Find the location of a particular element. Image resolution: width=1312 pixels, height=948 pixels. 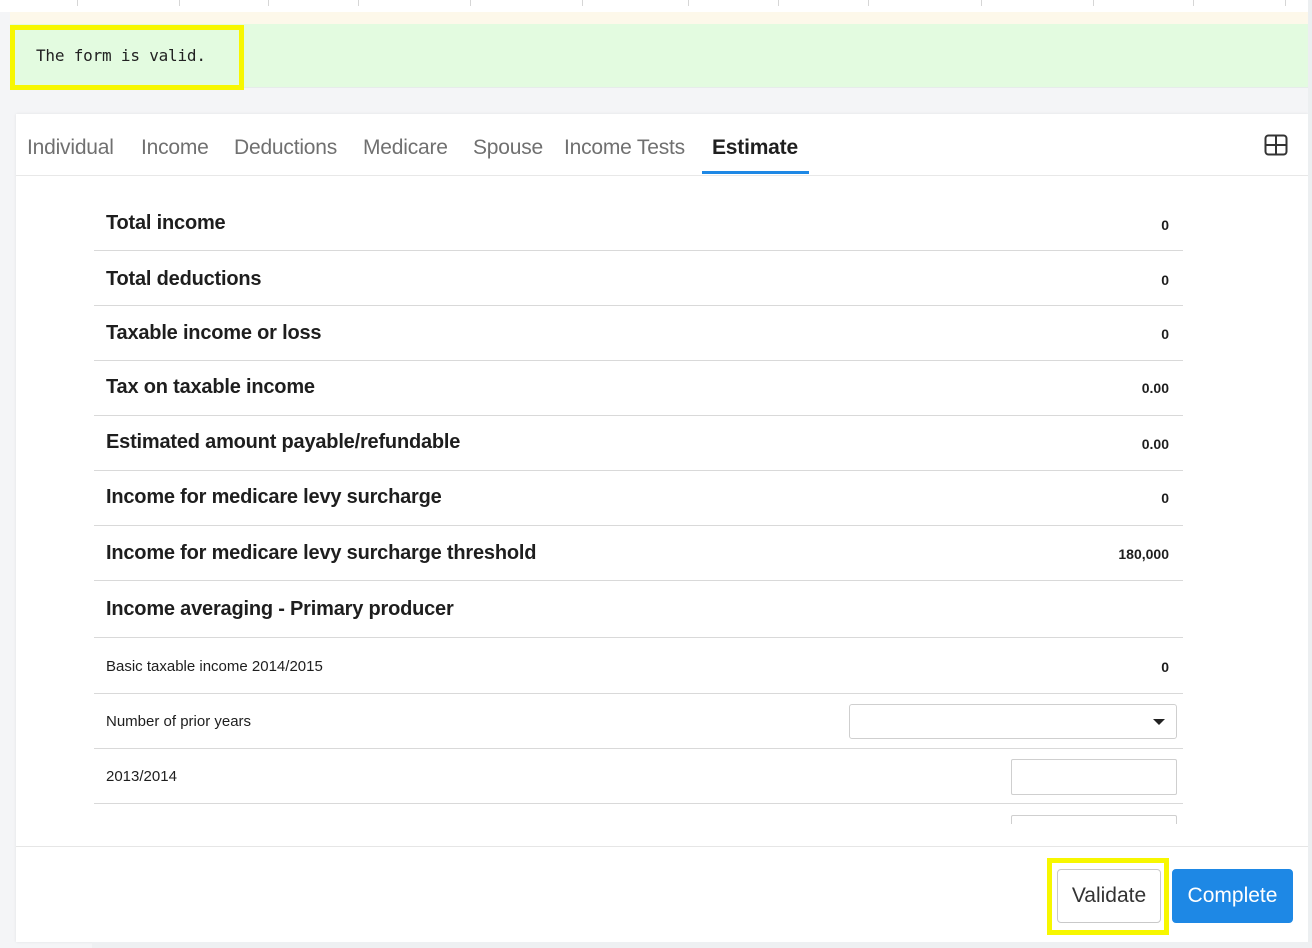

row-label: Tax on taxable income is located at coordinates (210, 387).